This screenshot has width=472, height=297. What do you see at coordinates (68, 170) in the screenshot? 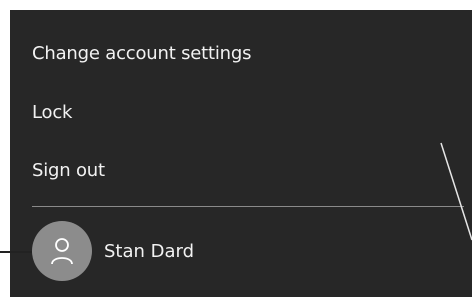
I see `sign-out-item: Sign out` at bounding box center [68, 170].